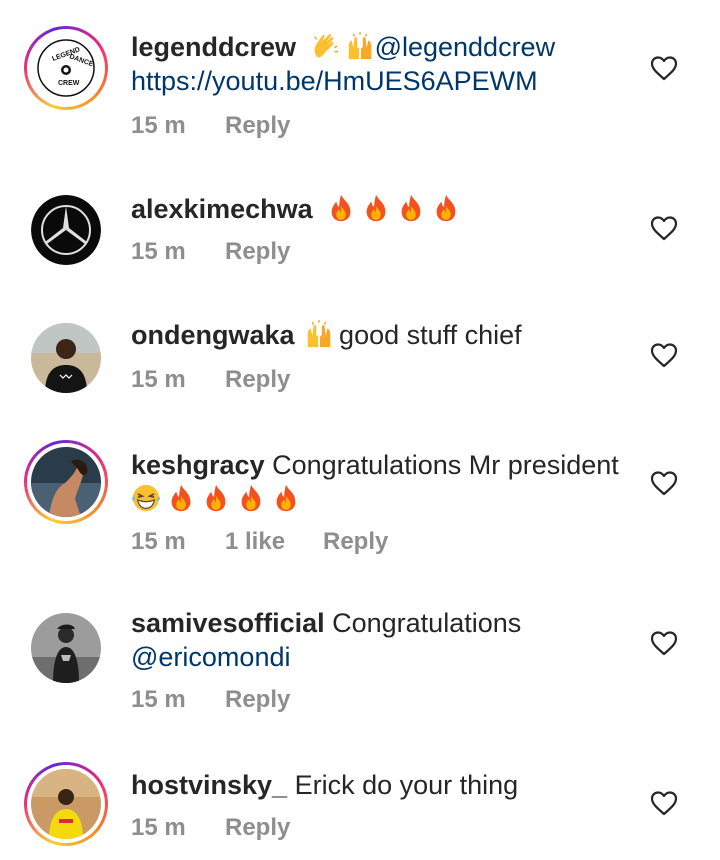 This screenshot has width=720, height=860. I want to click on comment-meta: 15 m 1 like Reply, so click(259, 542).